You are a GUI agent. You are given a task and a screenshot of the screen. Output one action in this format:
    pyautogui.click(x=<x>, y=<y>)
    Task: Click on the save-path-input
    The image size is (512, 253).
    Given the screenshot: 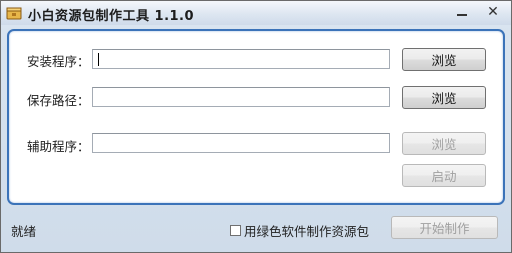 What is the action you would take?
    pyautogui.click(x=241, y=97)
    